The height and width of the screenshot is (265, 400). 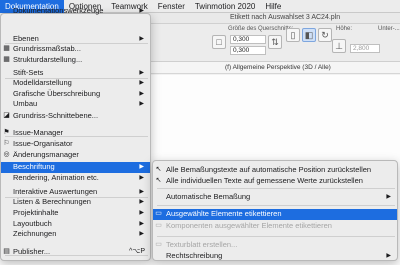 What do you see at coordinates (293, 35) in the screenshot?
I see `column-icon: ▯` at bounding box center [293, 35].